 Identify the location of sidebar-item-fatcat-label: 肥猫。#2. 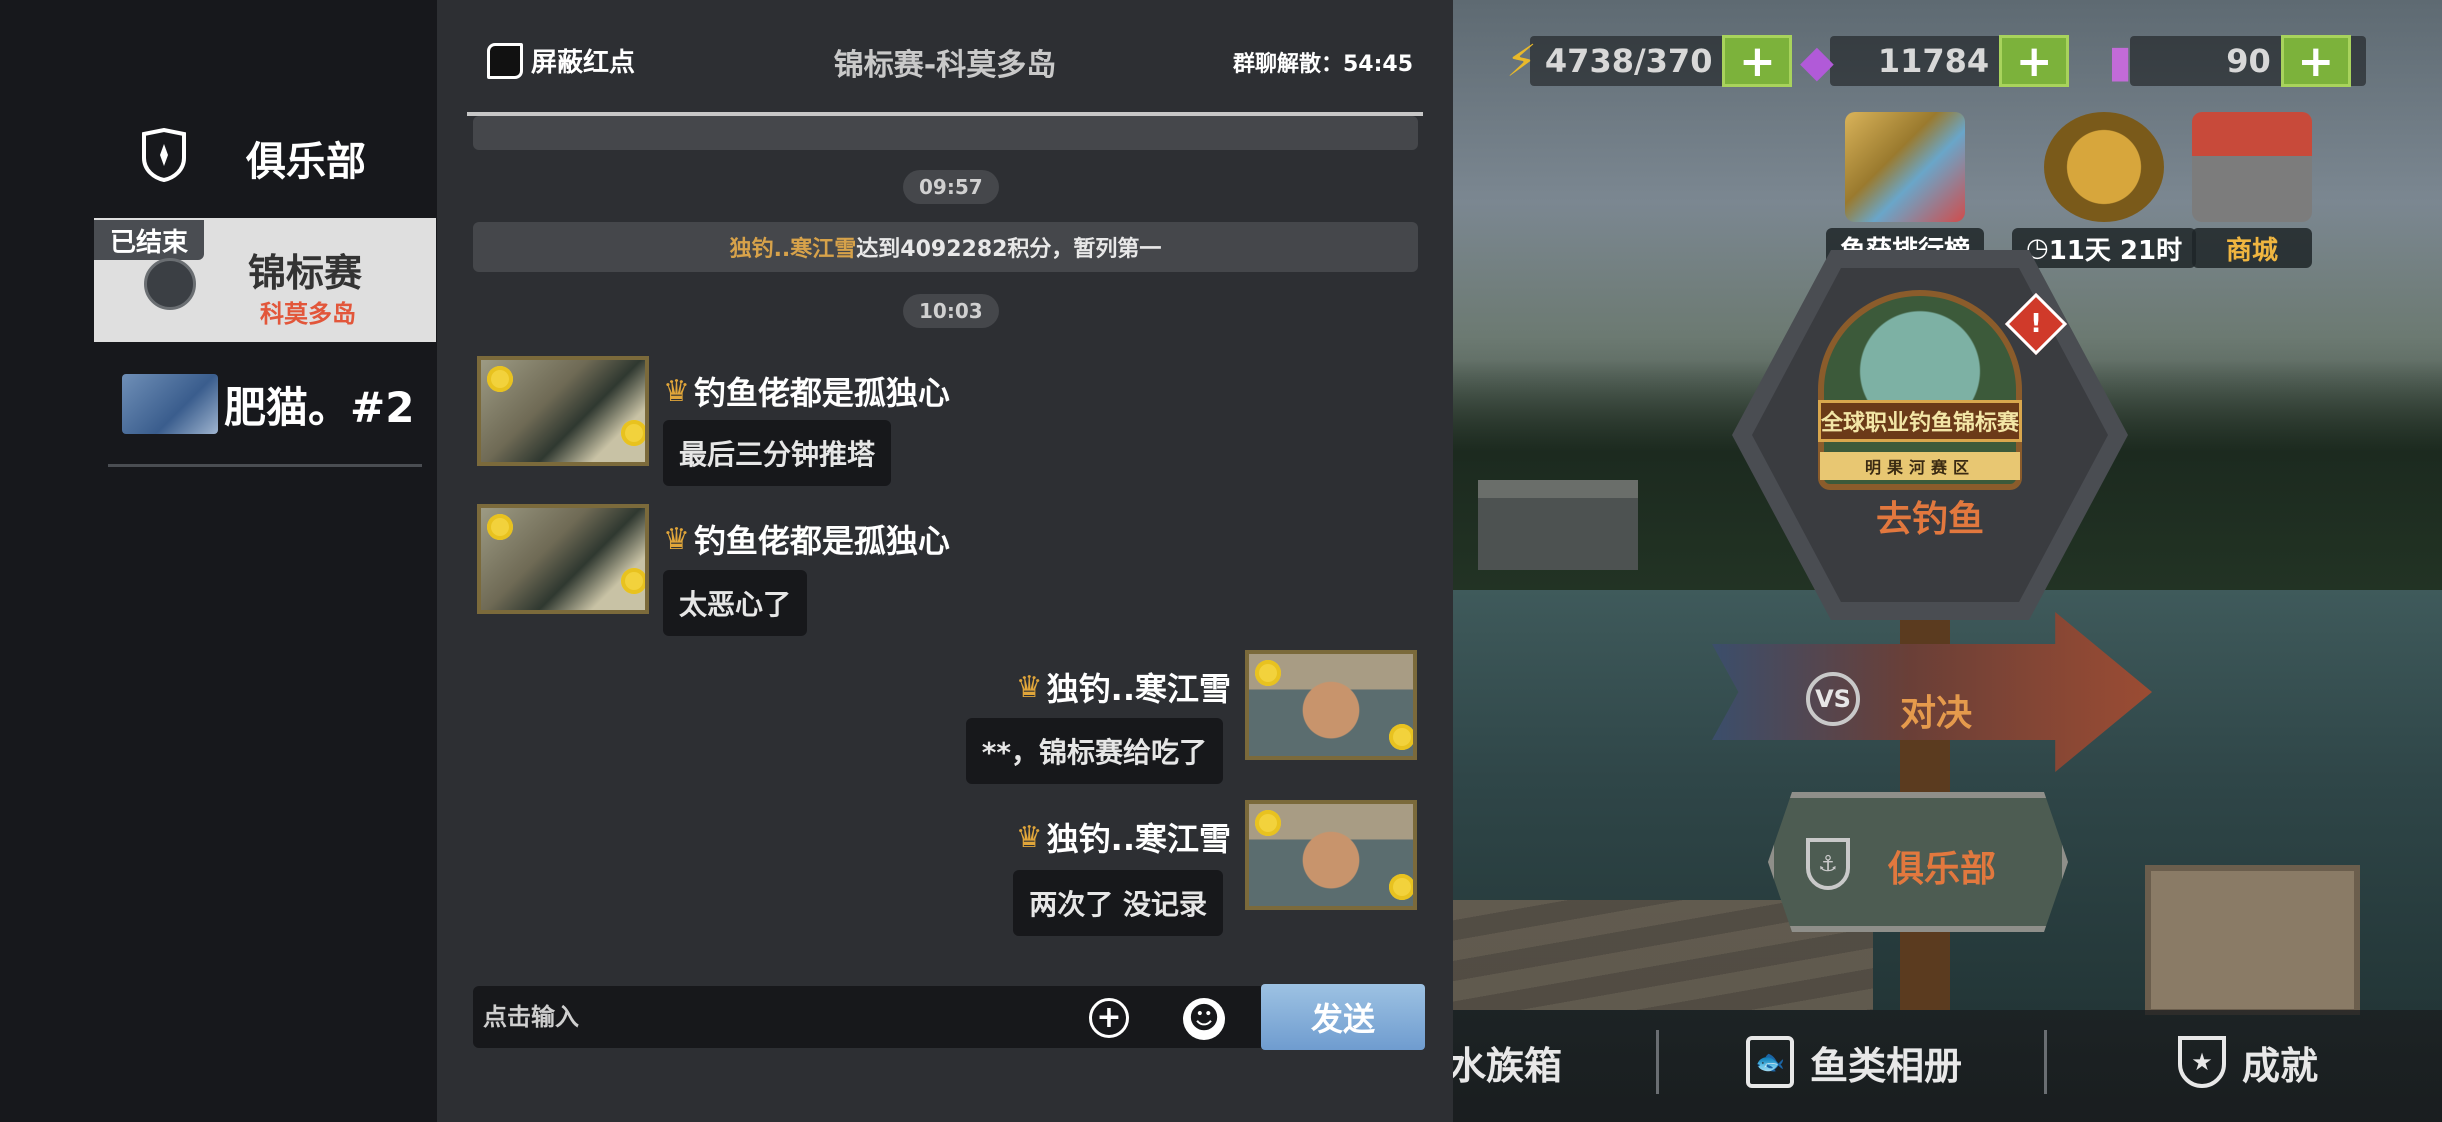
(319, 407).